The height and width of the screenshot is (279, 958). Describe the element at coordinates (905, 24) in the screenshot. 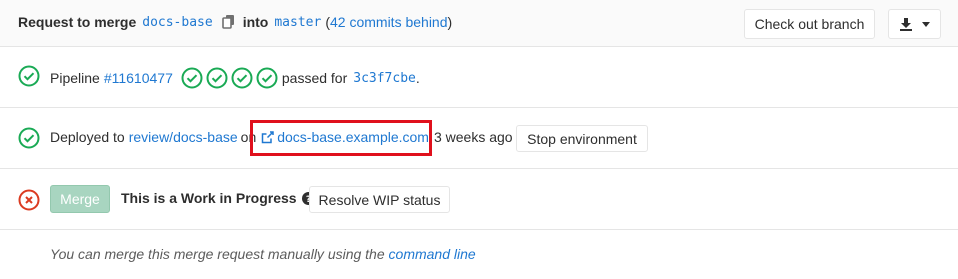

I see `download-icon` at that location.